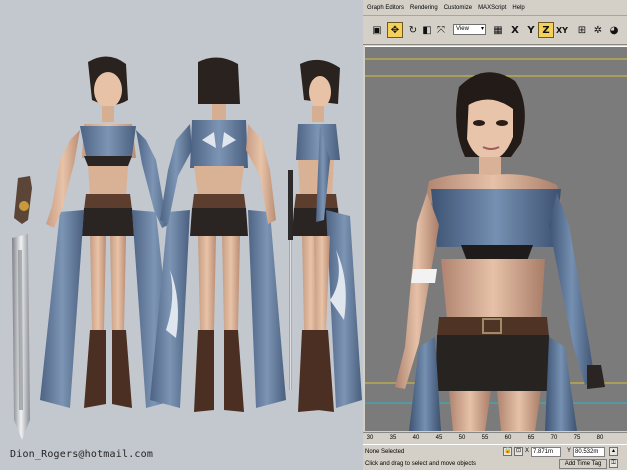 This screenshot has height=470, width=627. Describe the element at coordinates (439, 438) in the screenshot. I see `timeline-tick: 45` at that location.